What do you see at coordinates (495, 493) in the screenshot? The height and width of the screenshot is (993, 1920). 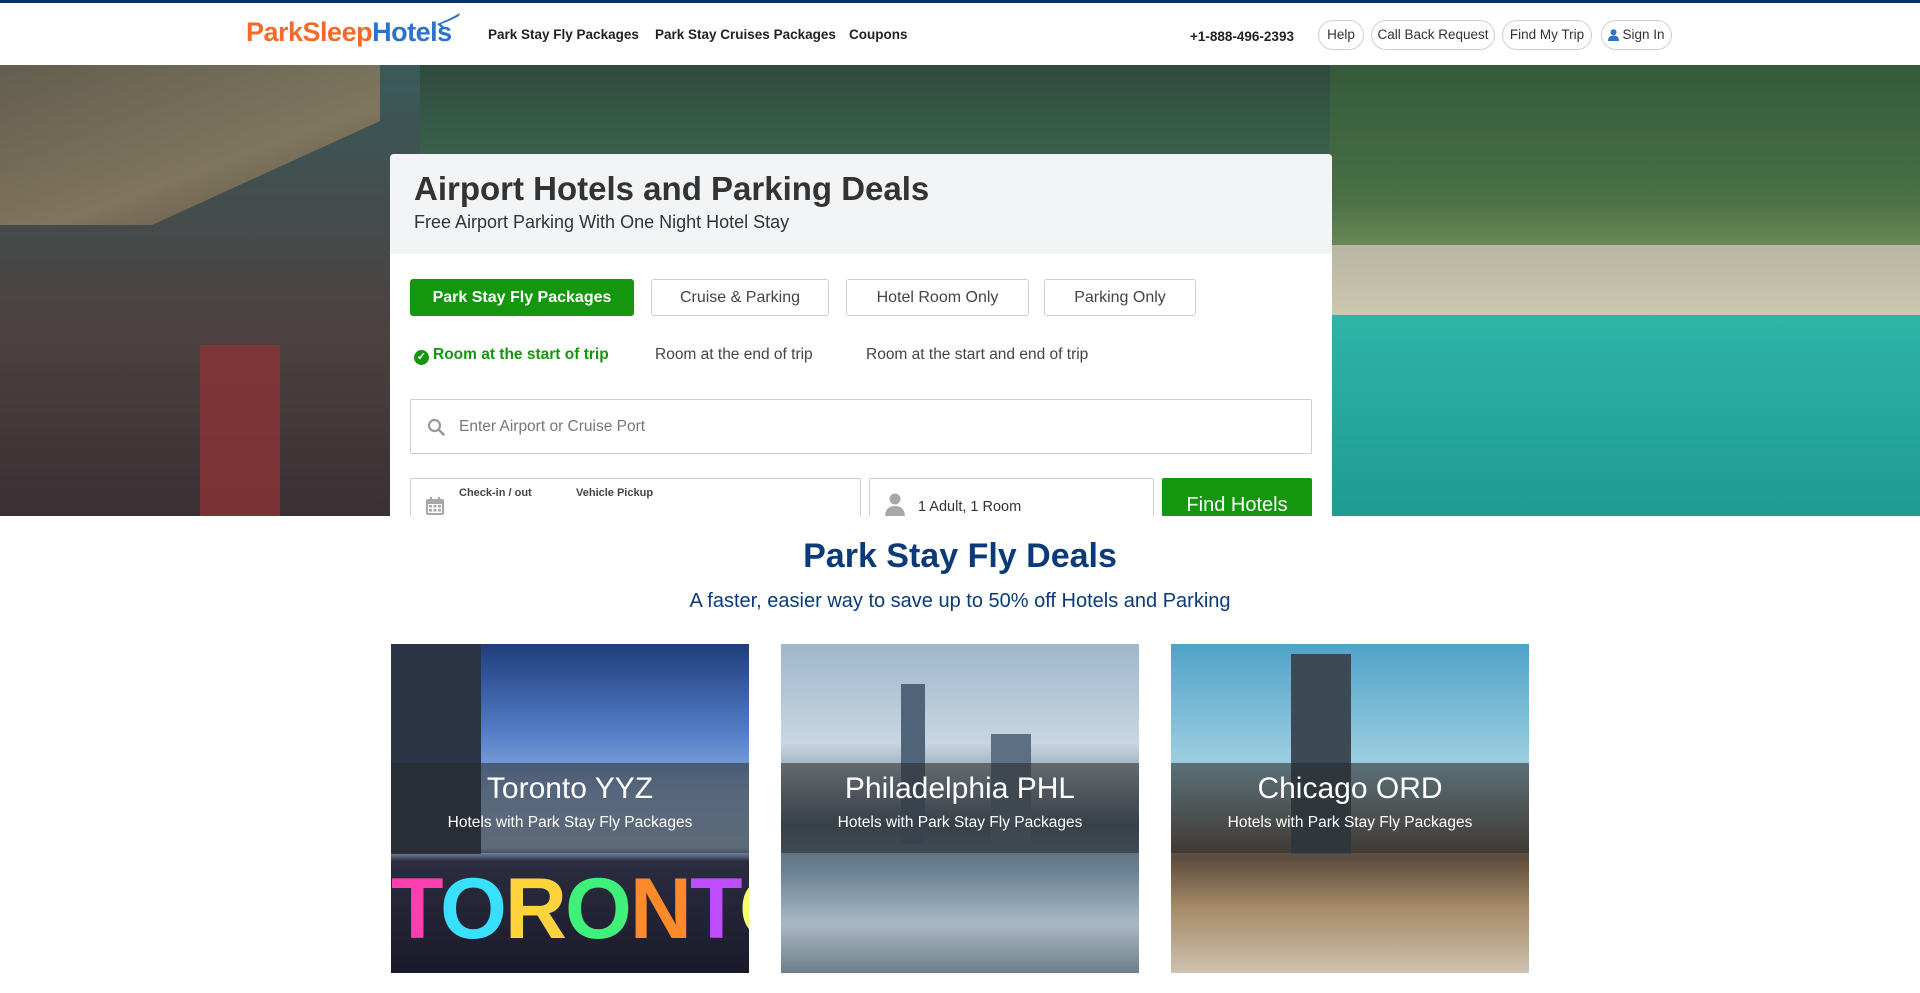 I see `checkin-label: Check-in / out` at bounding box center [495, 493].